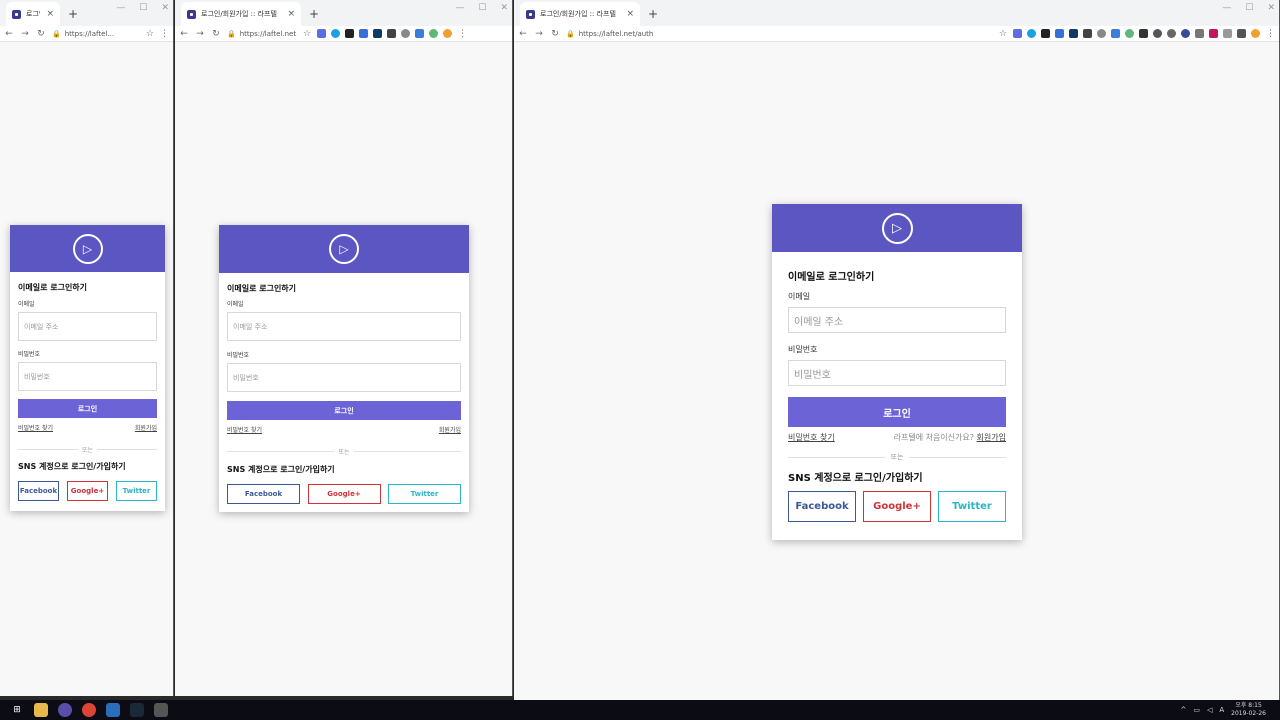 The image size is (1280, 720). I want to click on steam-icon, so click(137, 710).